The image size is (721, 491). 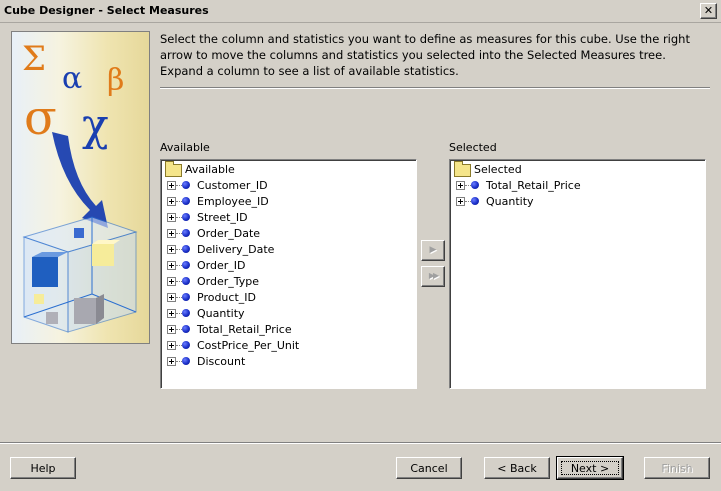 I want to click on selected-root-label: Selected, so click(x=498, y=169).